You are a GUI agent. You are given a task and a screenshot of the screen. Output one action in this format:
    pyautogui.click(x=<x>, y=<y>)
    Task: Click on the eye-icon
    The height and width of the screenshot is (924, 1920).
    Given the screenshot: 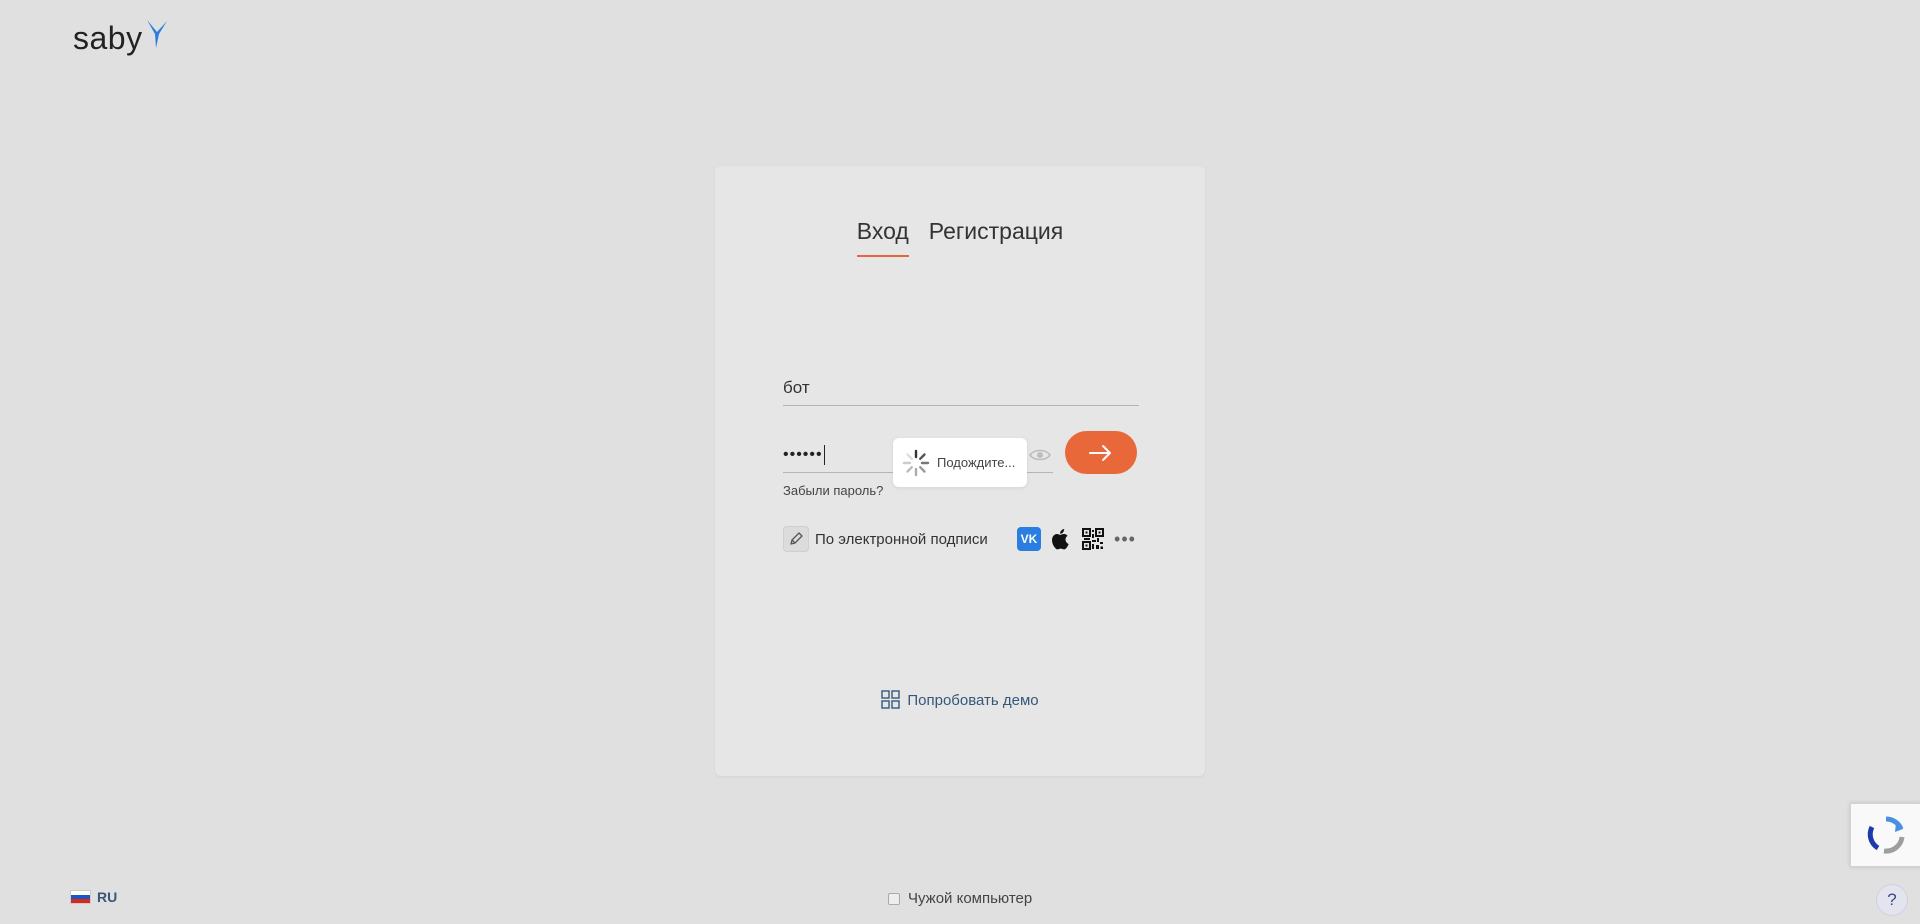 What is the action you would take?
    pyautogui.click(x=1040, y=455)
    